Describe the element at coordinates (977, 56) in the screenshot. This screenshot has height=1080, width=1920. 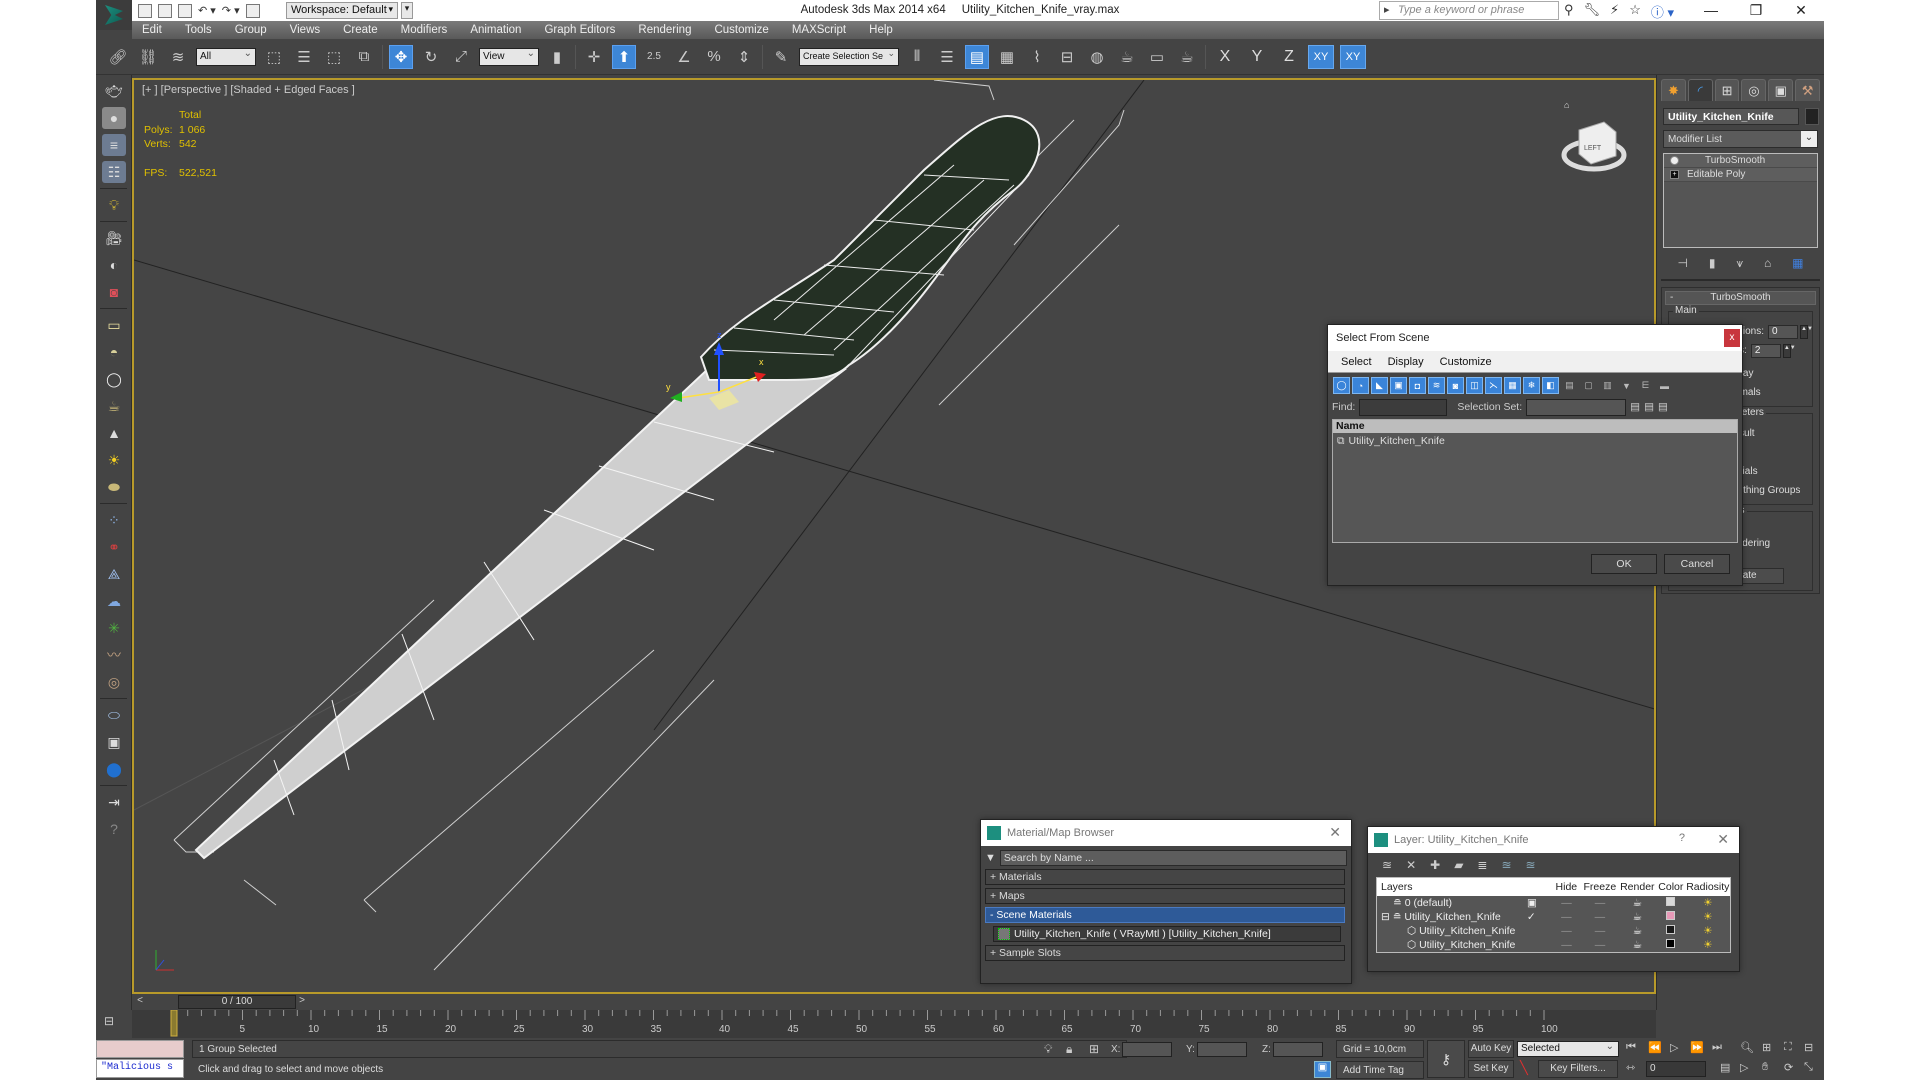
I see `layer-manager-icon: ▤` at that location.